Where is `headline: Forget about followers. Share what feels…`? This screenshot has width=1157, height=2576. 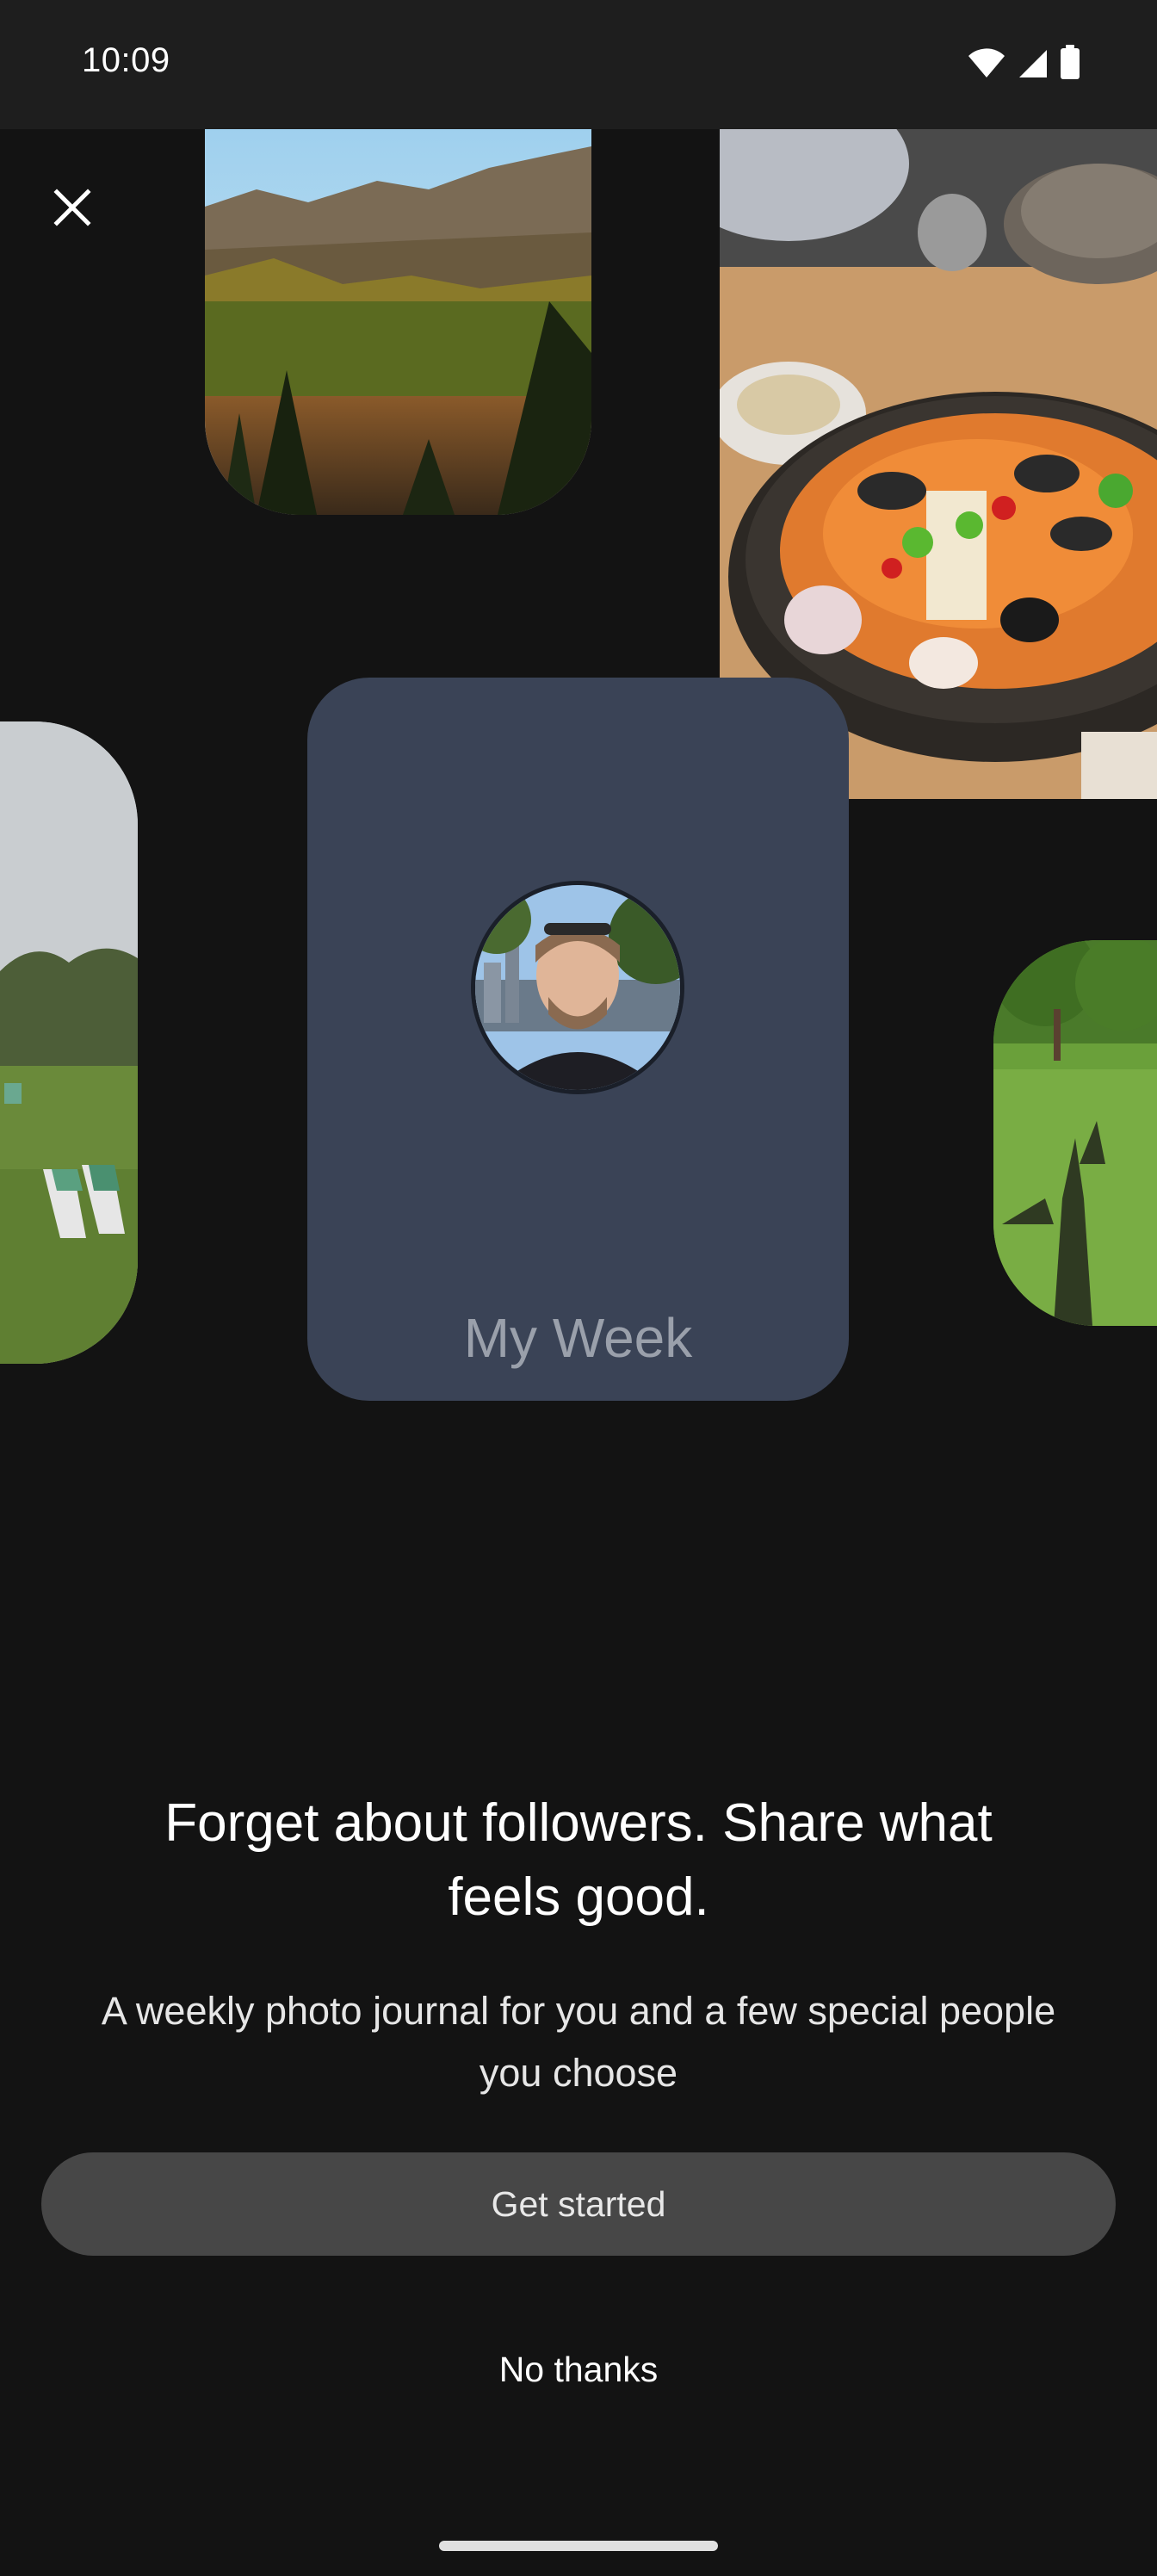 headline: Forget about followers. Share what feels… is located at coordinates (579, 1860).